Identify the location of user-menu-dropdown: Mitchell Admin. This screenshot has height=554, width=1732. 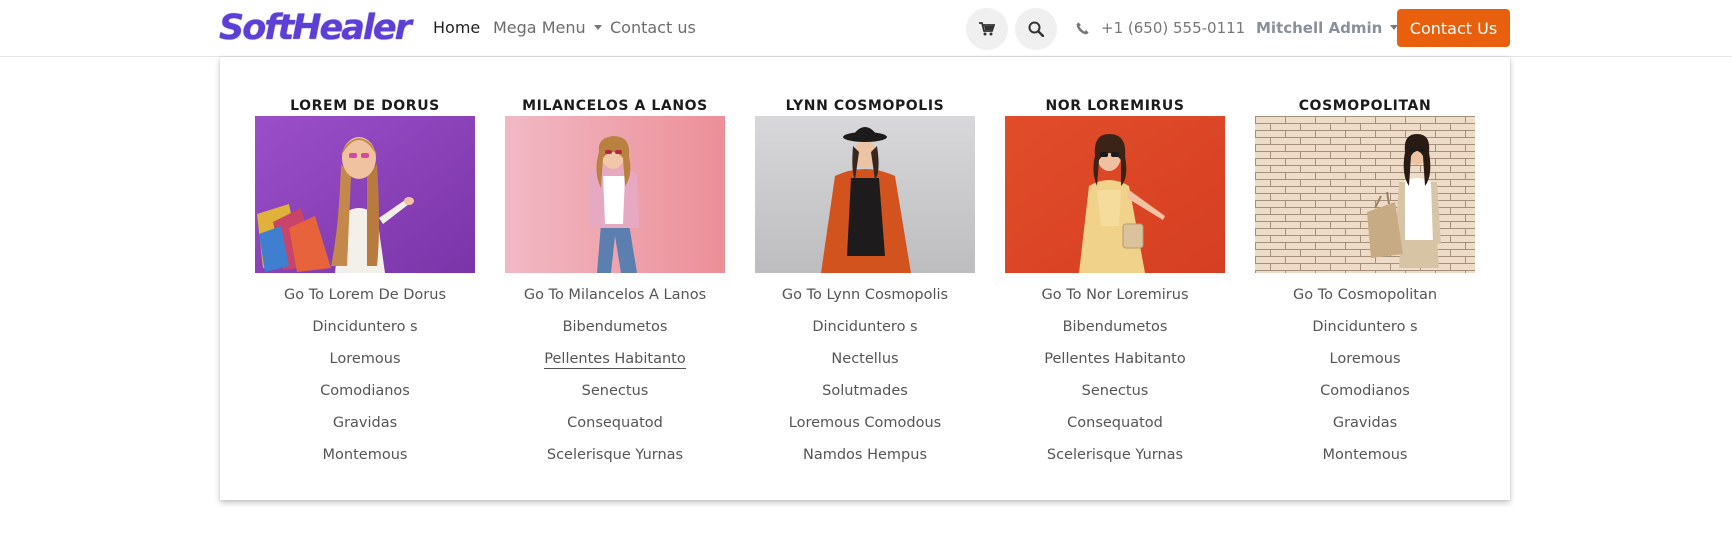
(1327, 28).